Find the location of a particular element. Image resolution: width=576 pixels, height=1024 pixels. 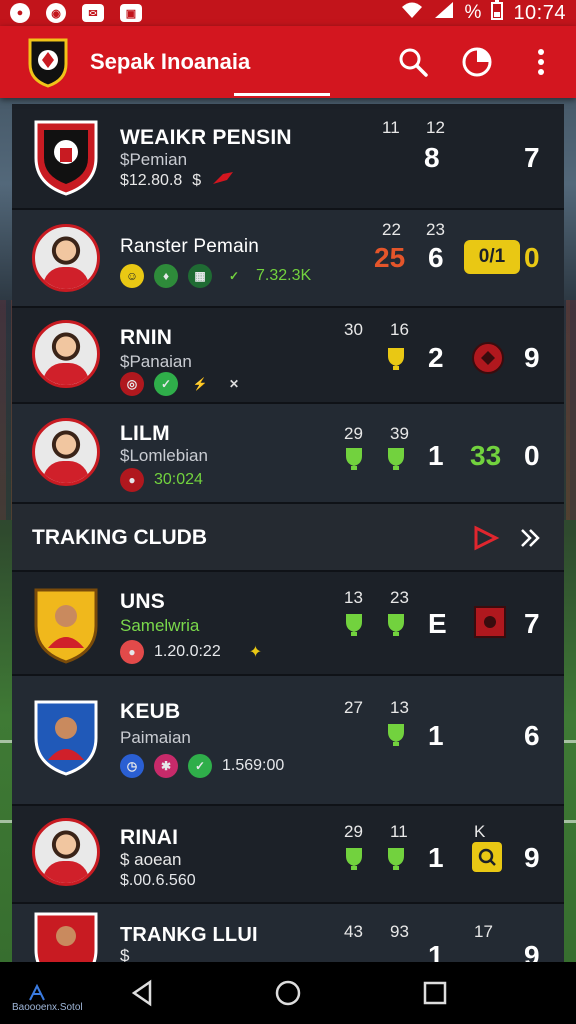

system-nav-bar: Baoooenx.Sotol is located at coordinates (288, 993).